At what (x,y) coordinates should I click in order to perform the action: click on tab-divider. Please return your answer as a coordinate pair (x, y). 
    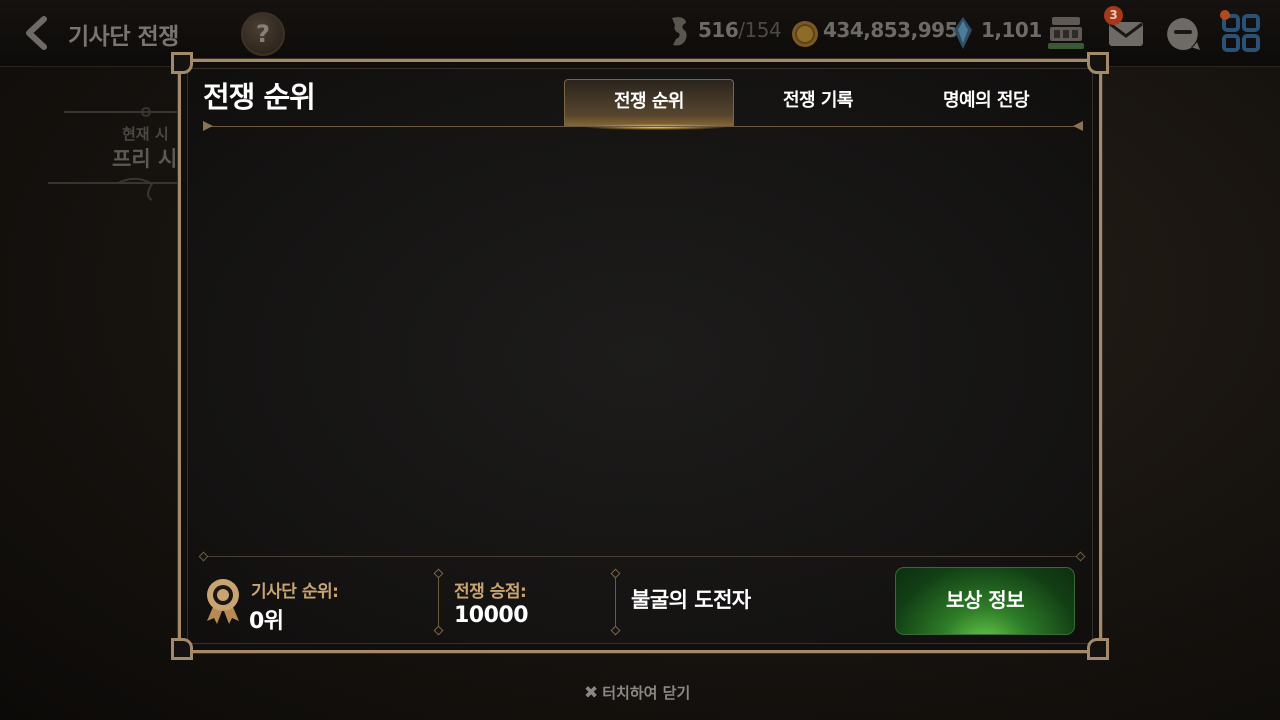
    Looking at the image, I should click on (643, 126).